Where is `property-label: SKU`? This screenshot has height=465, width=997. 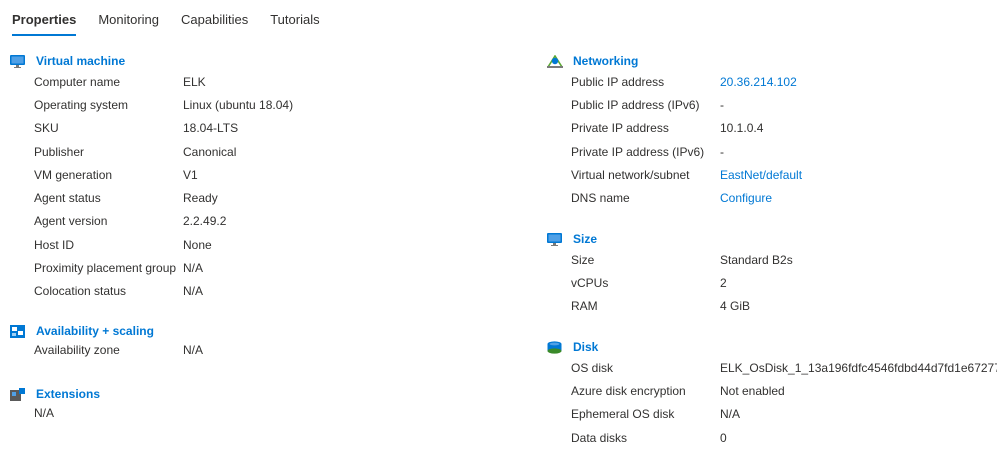
property-label: SKU is located at coordinates (46, 128).